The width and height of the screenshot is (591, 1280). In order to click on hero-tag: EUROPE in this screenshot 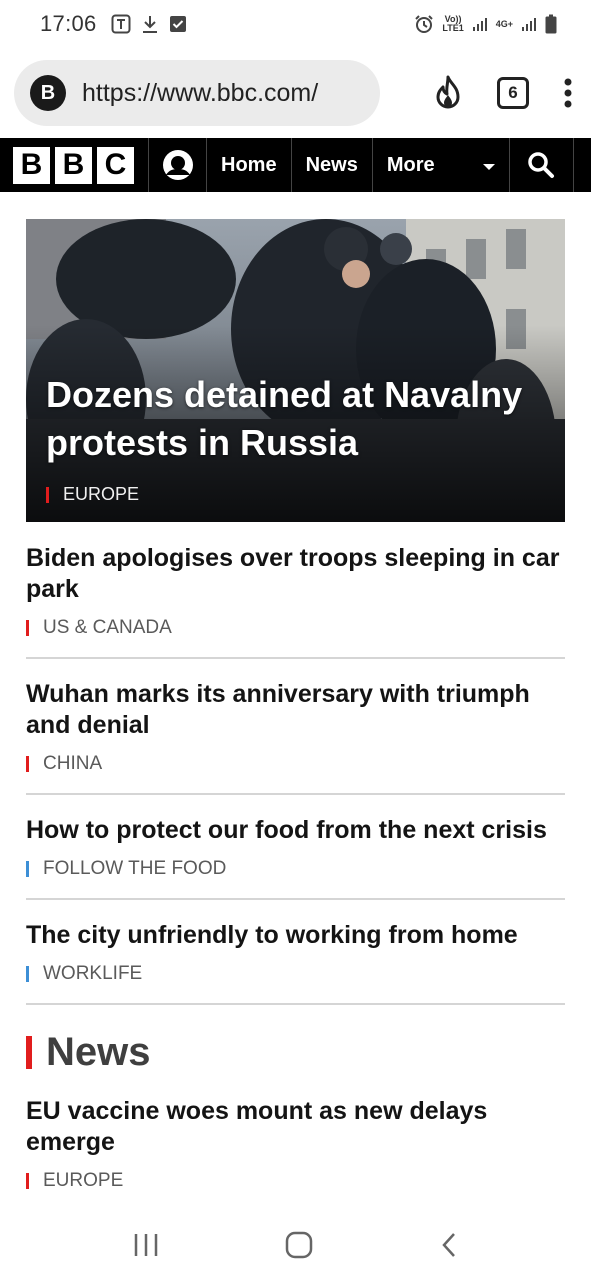, I will do `click(92, 494)`.